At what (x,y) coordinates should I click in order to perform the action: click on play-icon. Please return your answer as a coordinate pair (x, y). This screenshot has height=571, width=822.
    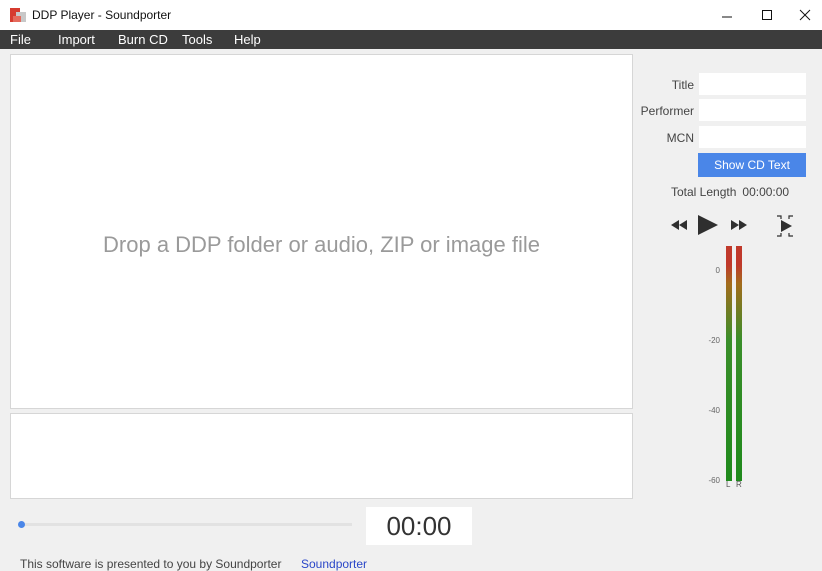
    Looking at the image, I should click on (708, 225).